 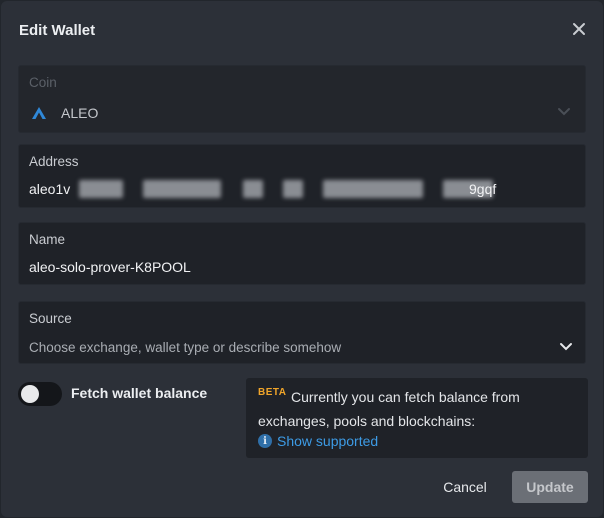 I want to click on coin-field: Coin ALEO, so click(x=302, y=99).